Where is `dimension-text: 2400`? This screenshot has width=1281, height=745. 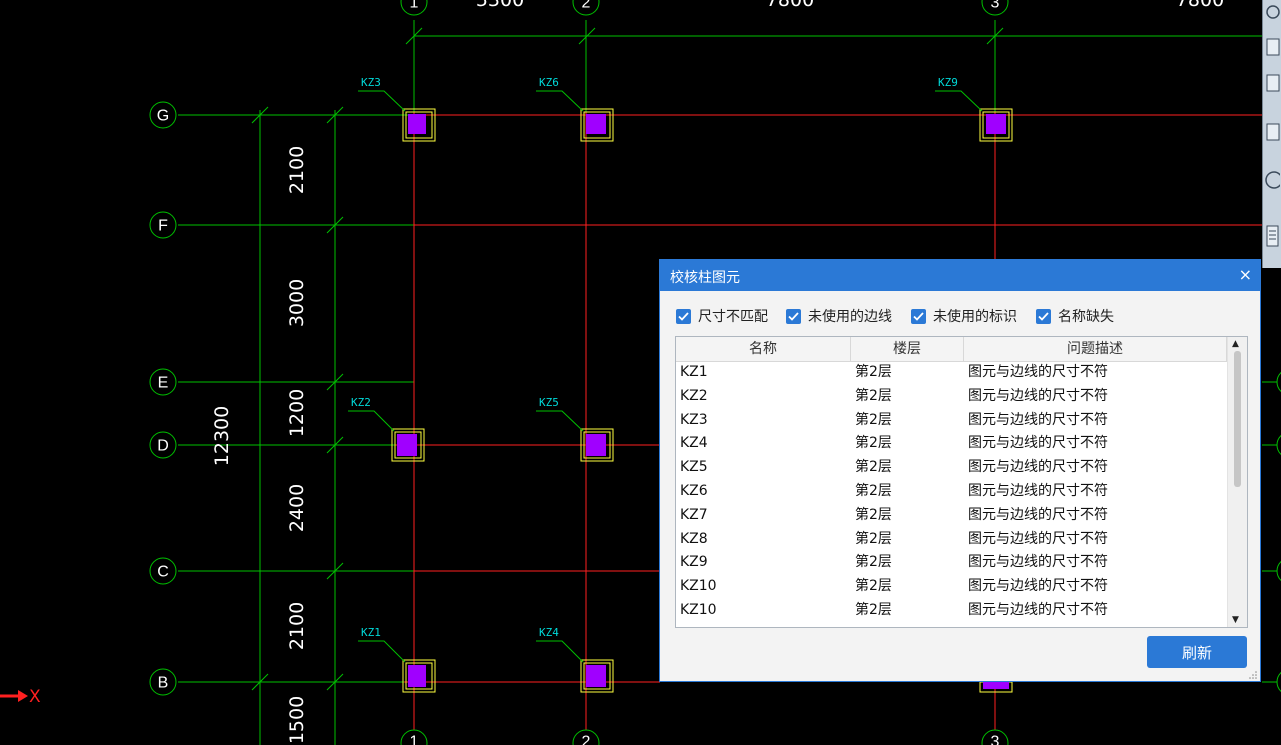
dimension-text: 2400 is located at coordinates (297, 508).